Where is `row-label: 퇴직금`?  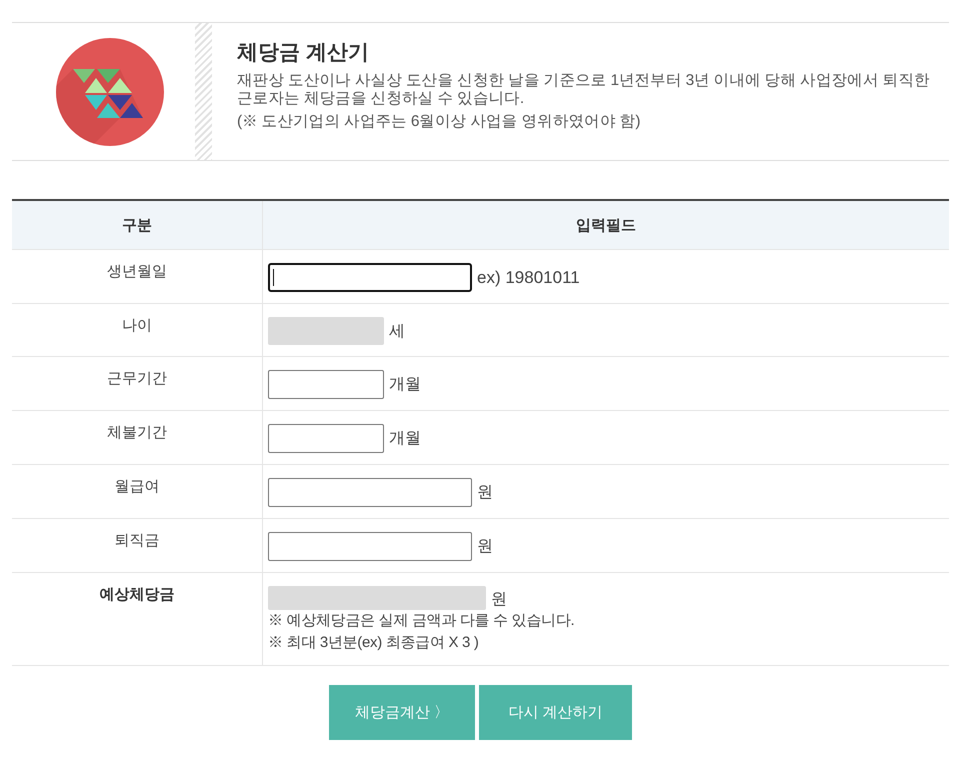 row-label: 퇴직금 is located at coordinates (137, 540).